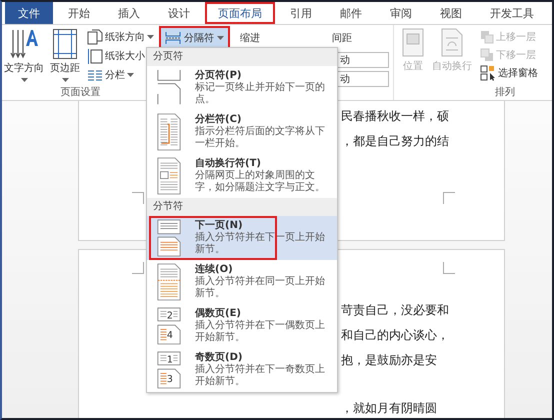 Image resolution: width=554 pixels, height=420 pixels. What do you see at coordinates (260, 332) in the screenshot?
I see `menu-item-description: 插入分节符并在下一偶数页上开始新节。` at bounding box center [260, 332].